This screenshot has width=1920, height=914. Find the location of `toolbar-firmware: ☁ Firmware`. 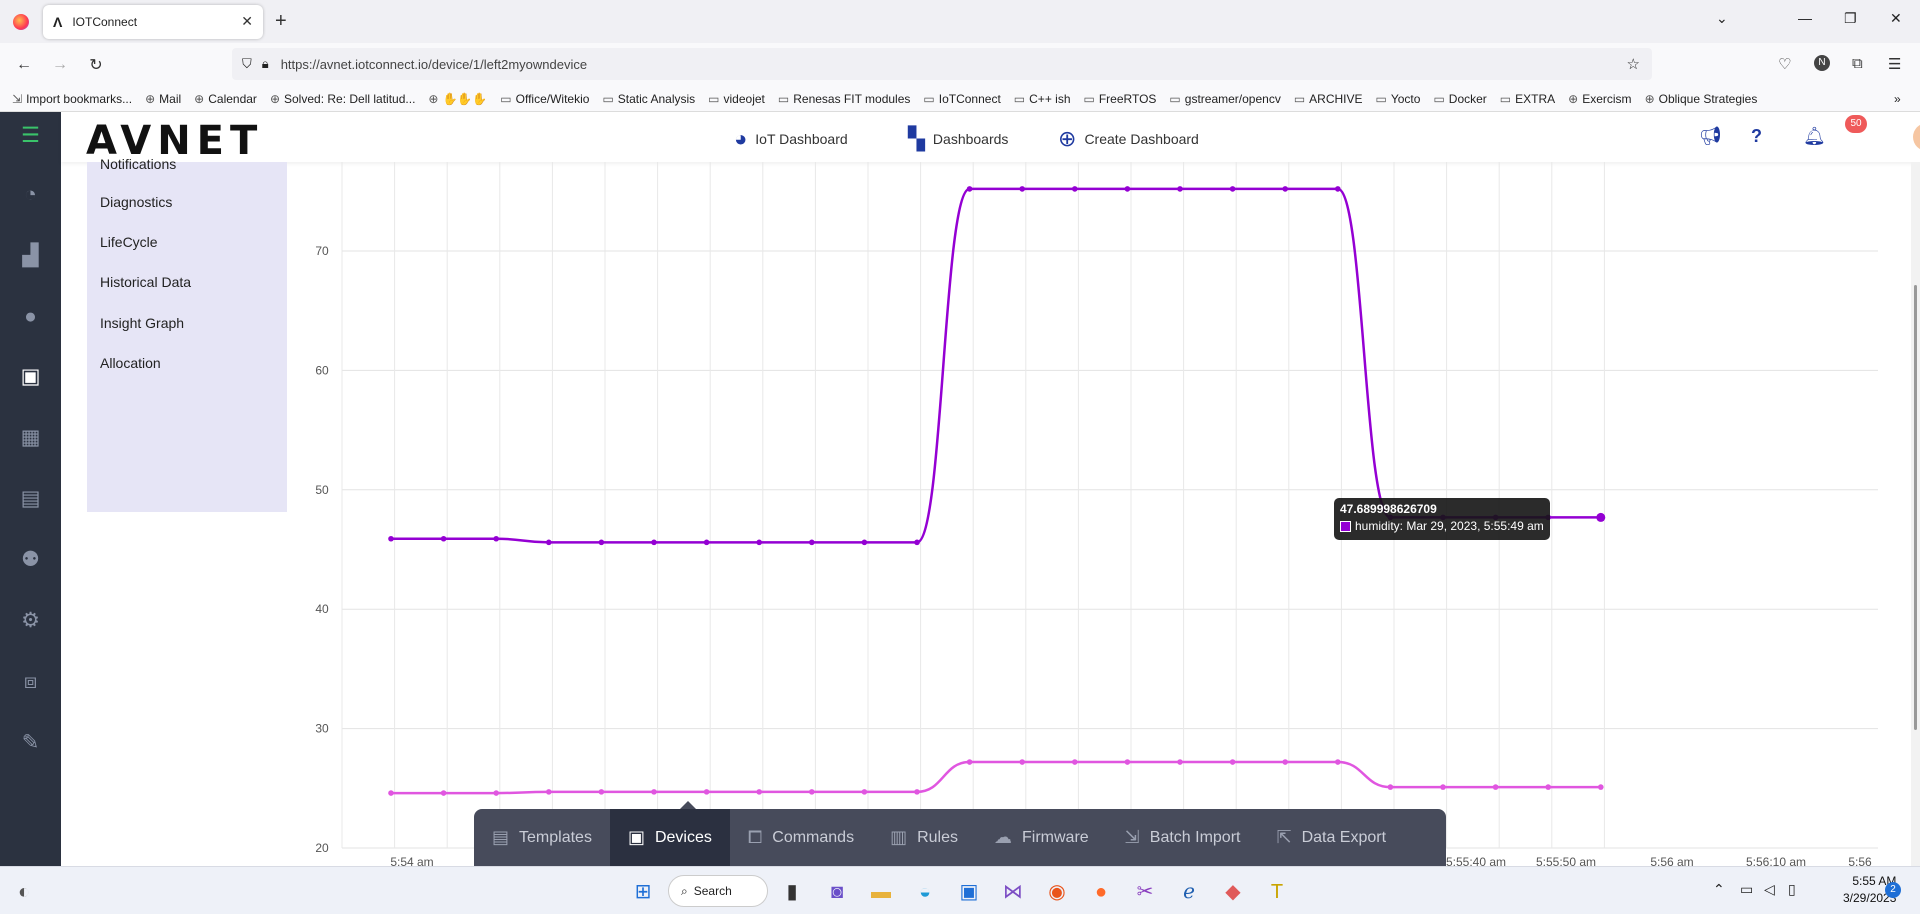

toolbar-firmware: ☁ Firmware is located at coordinates (1041, 837).